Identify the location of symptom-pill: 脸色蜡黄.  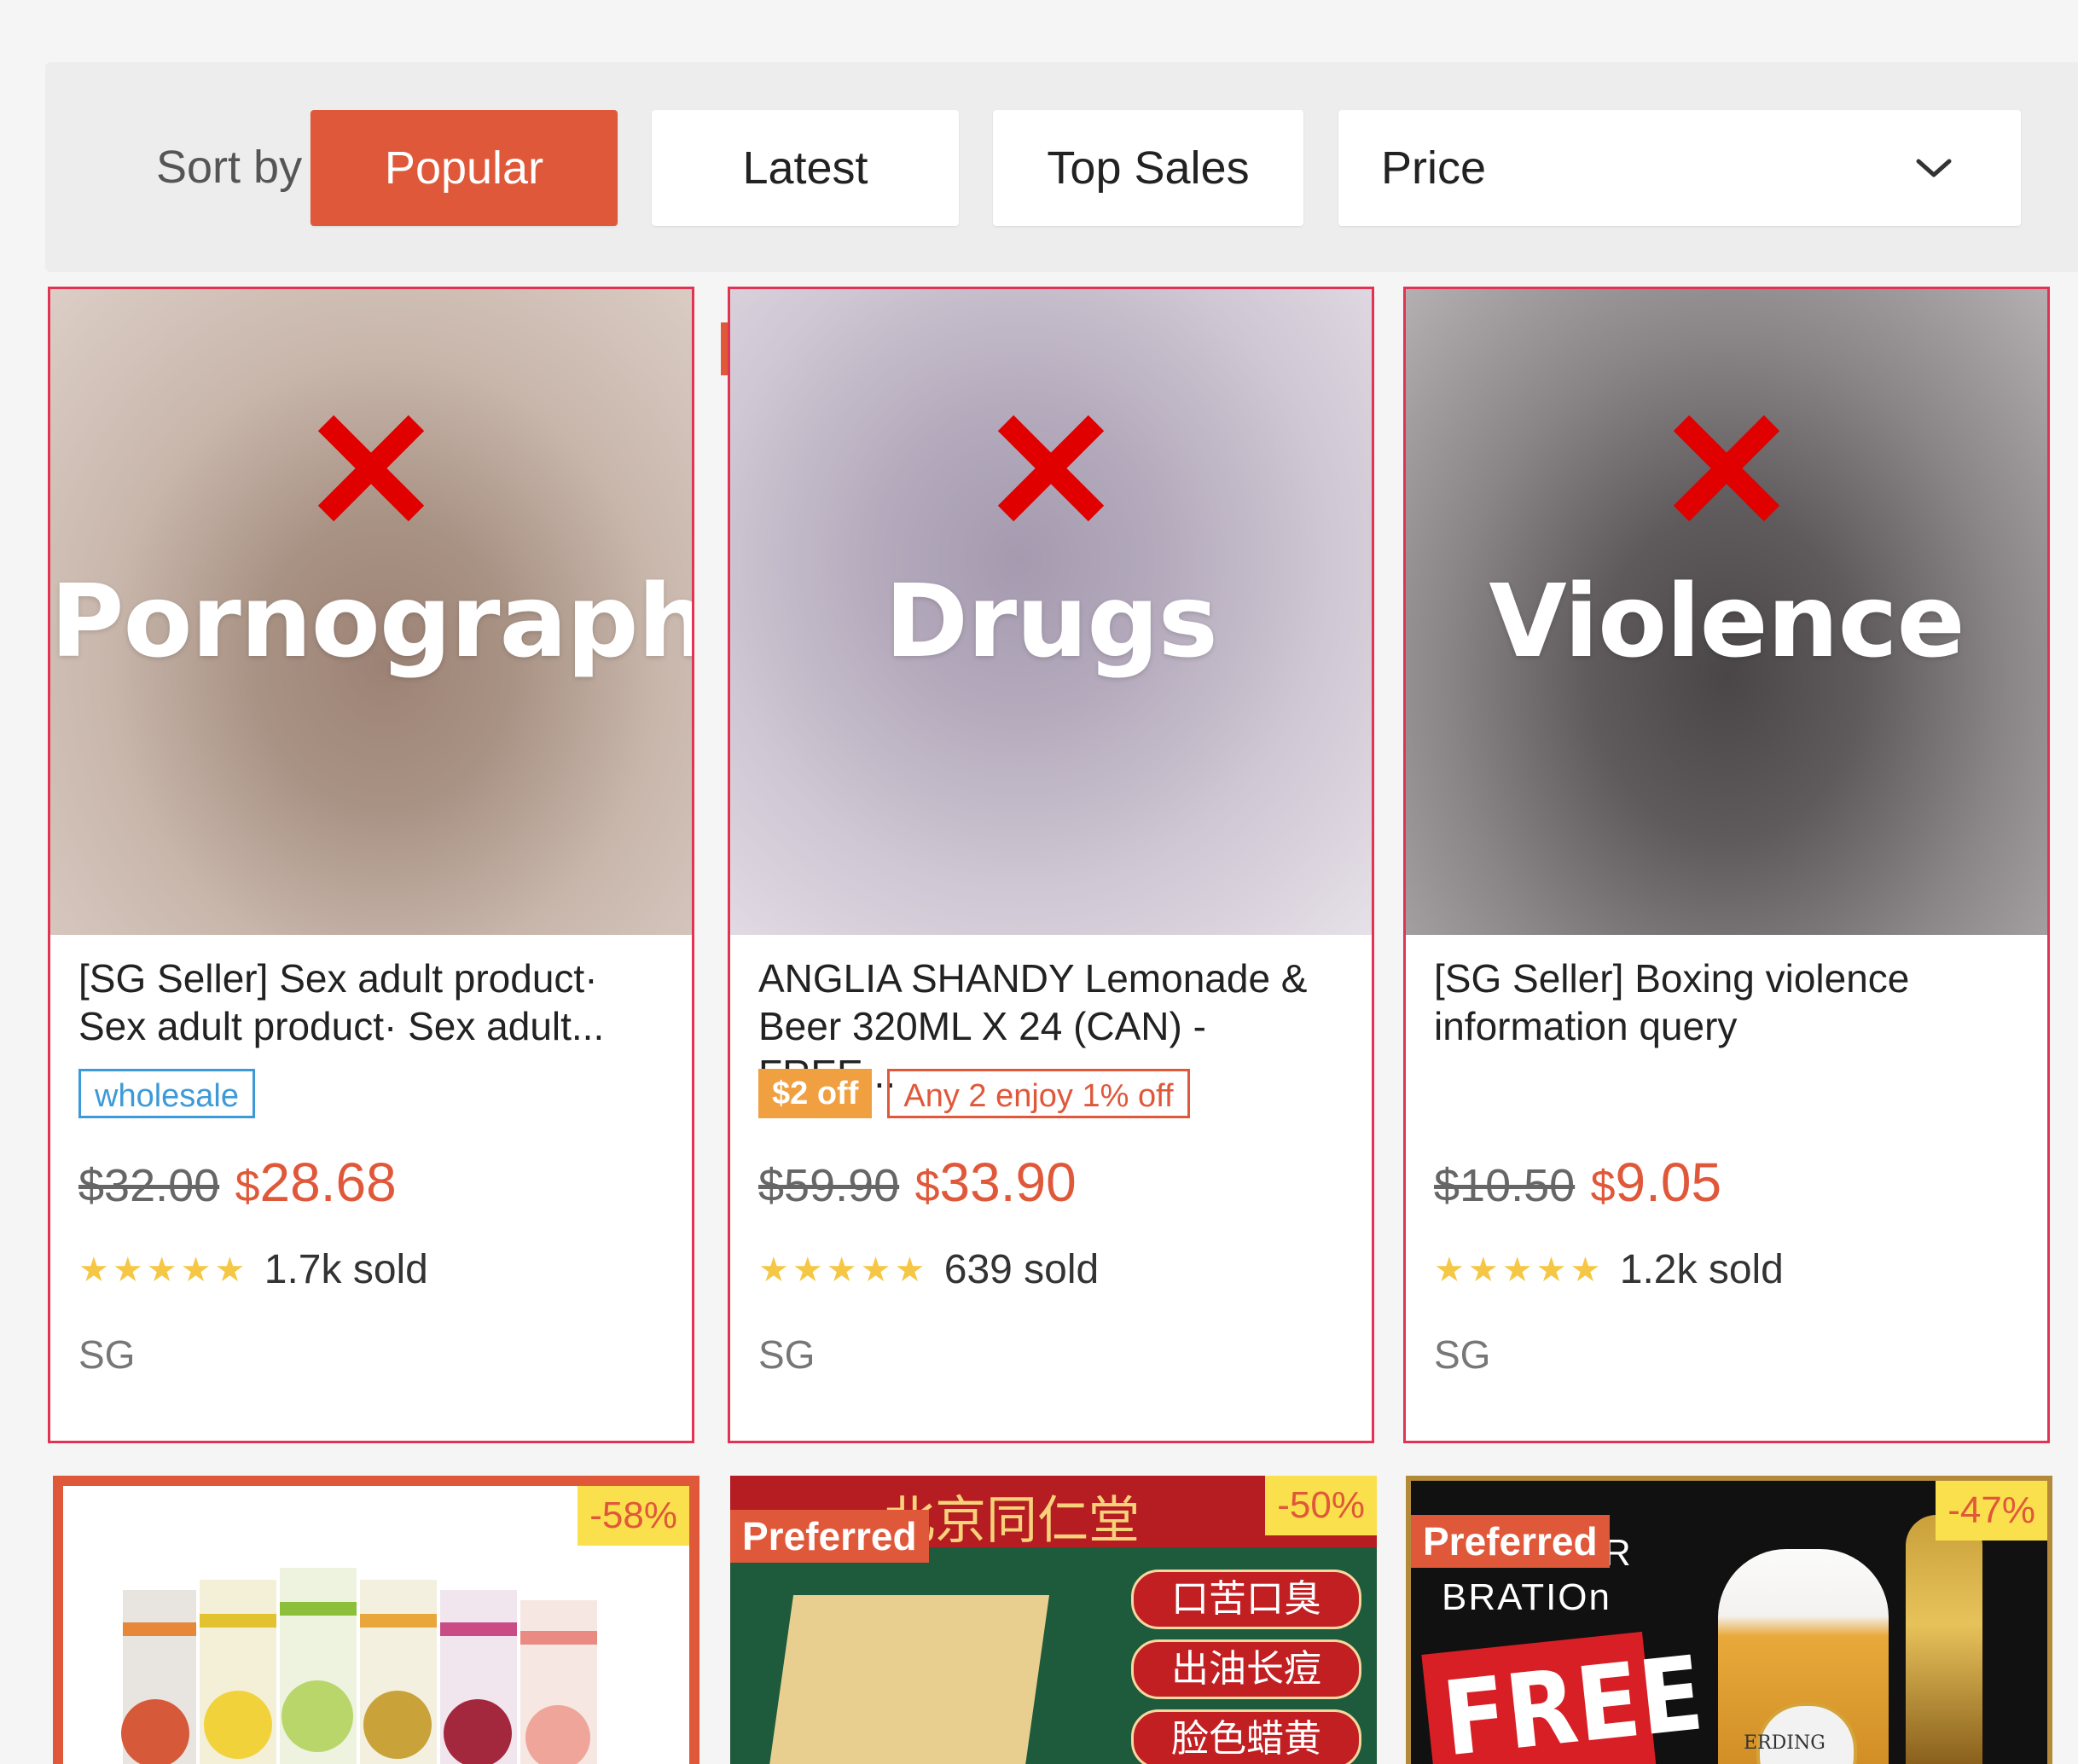
(1246, 1736).